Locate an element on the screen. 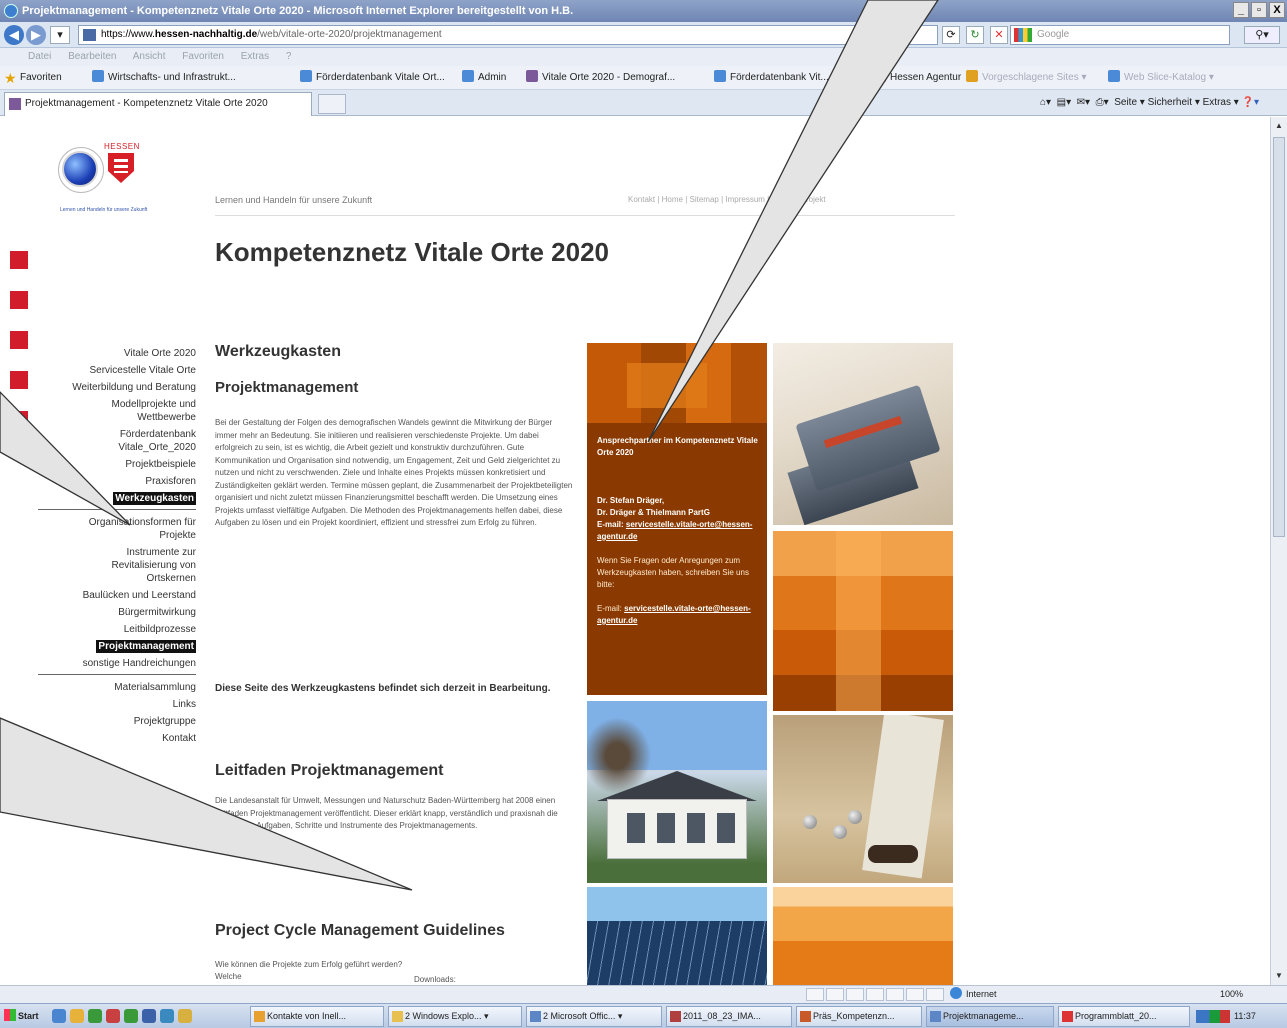 This screenshot has height=1028, width=1287. page-title: Kompetenznetz Vitale Orte 2020 is located at coordinates (412, 252).